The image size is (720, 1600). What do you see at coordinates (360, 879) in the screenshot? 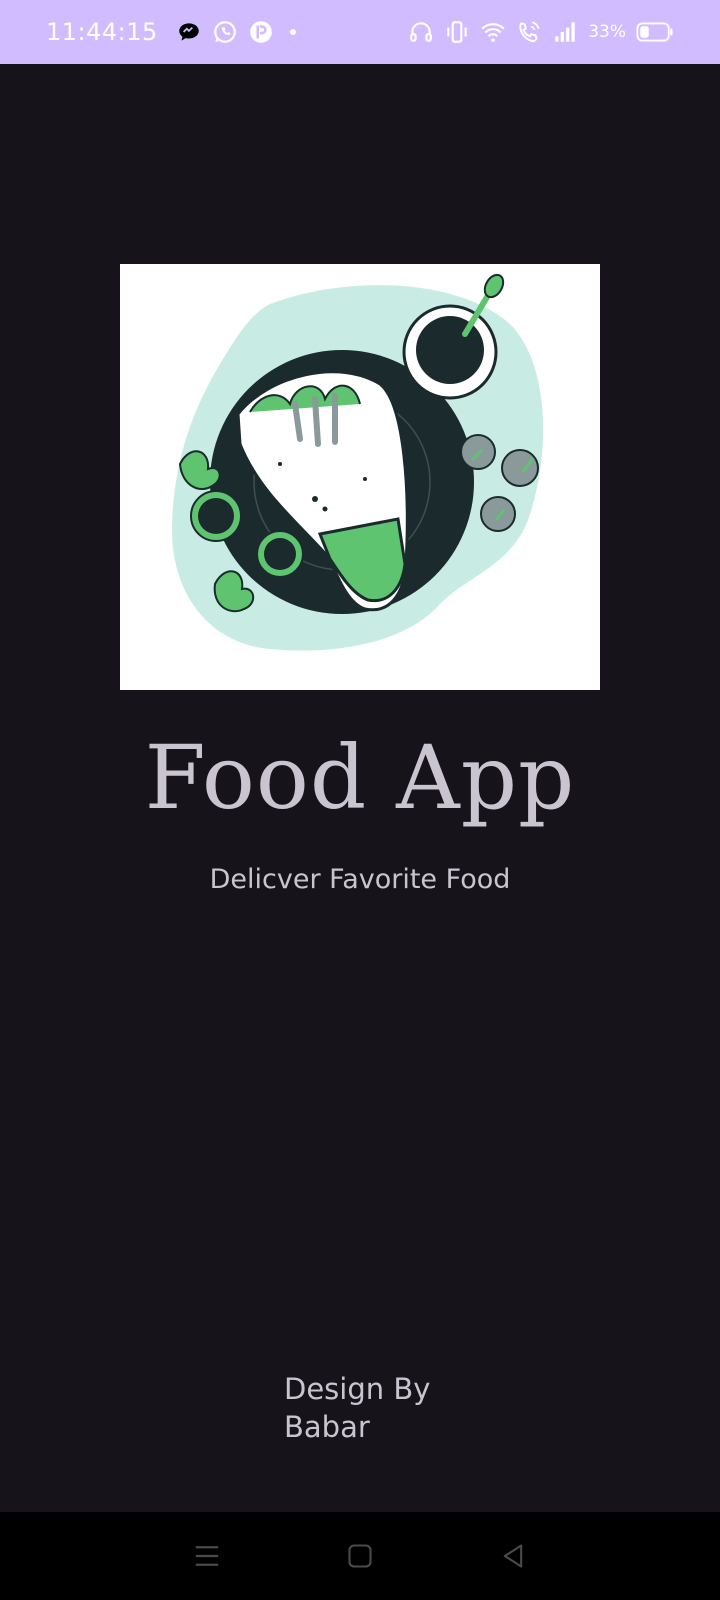
I see `app-subtitle: Delicver Favorite Food` at bounding box center [360, 879].